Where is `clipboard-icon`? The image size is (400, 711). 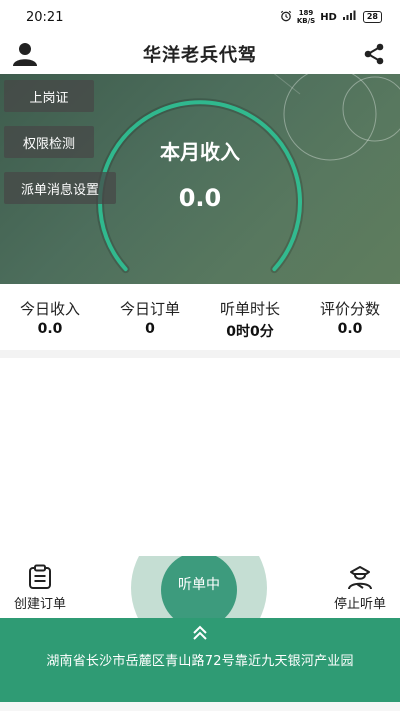
clipboard-icon is located at coordinates (40, 577).